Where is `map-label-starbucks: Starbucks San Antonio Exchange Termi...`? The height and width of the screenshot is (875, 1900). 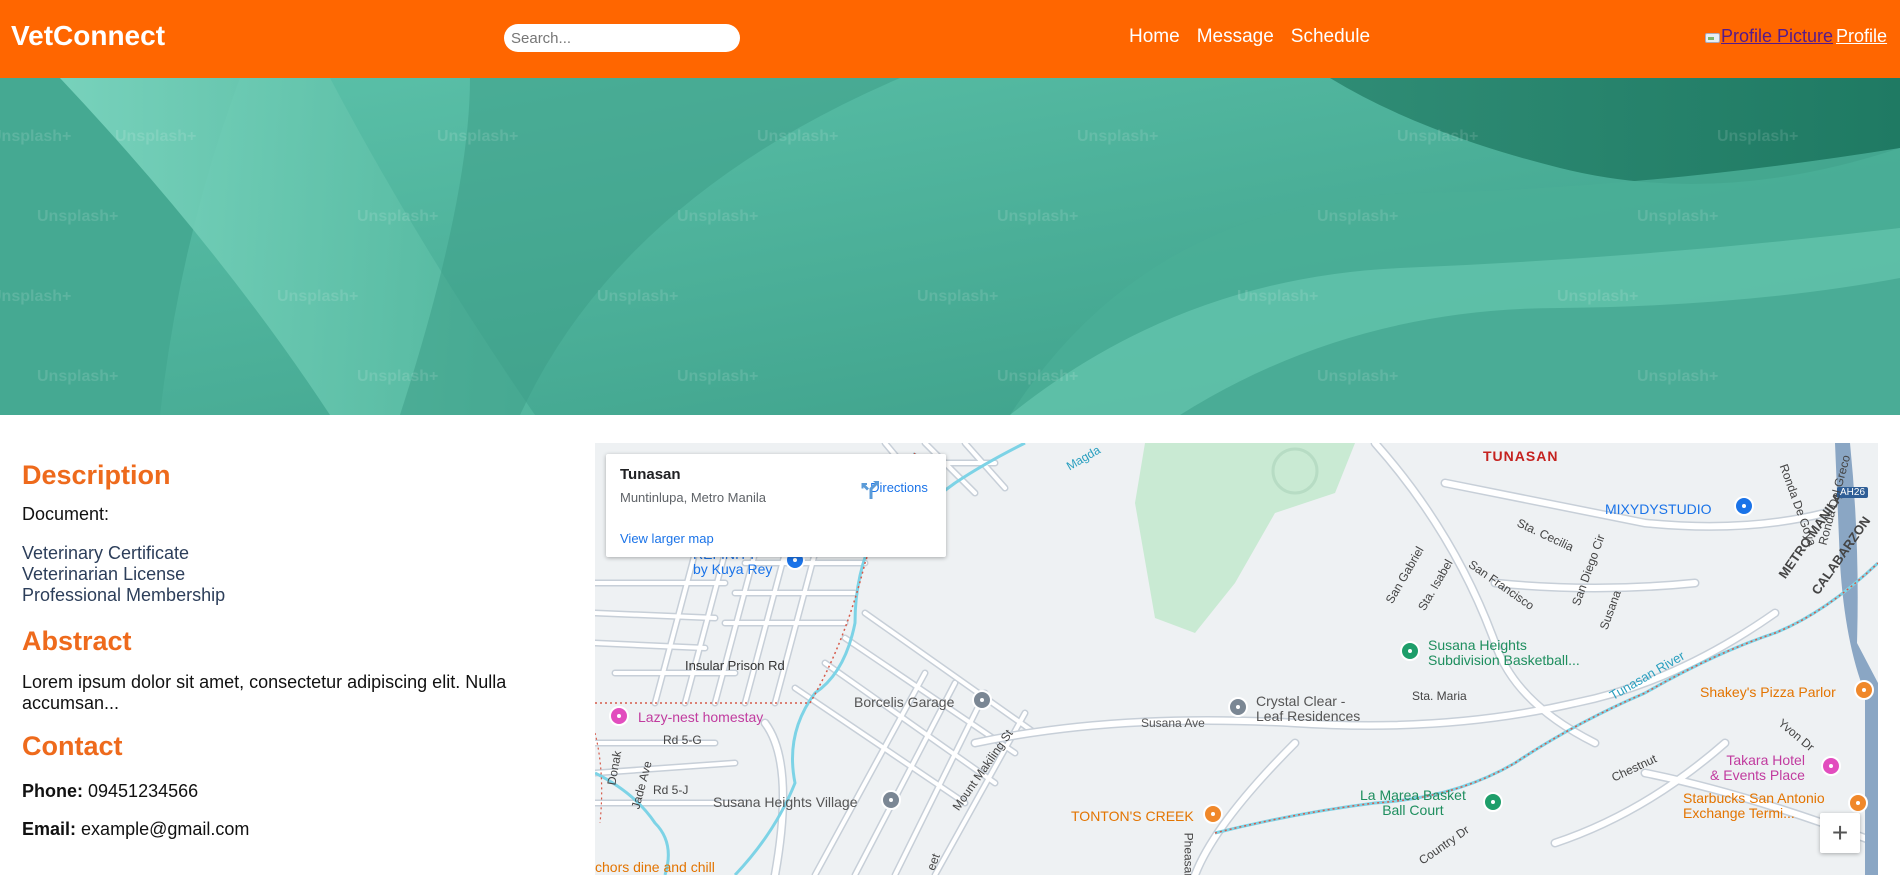 map-label-starbucks: Starbucks San Antonio Exchange Termi... is located at coordinates (1754, 806).